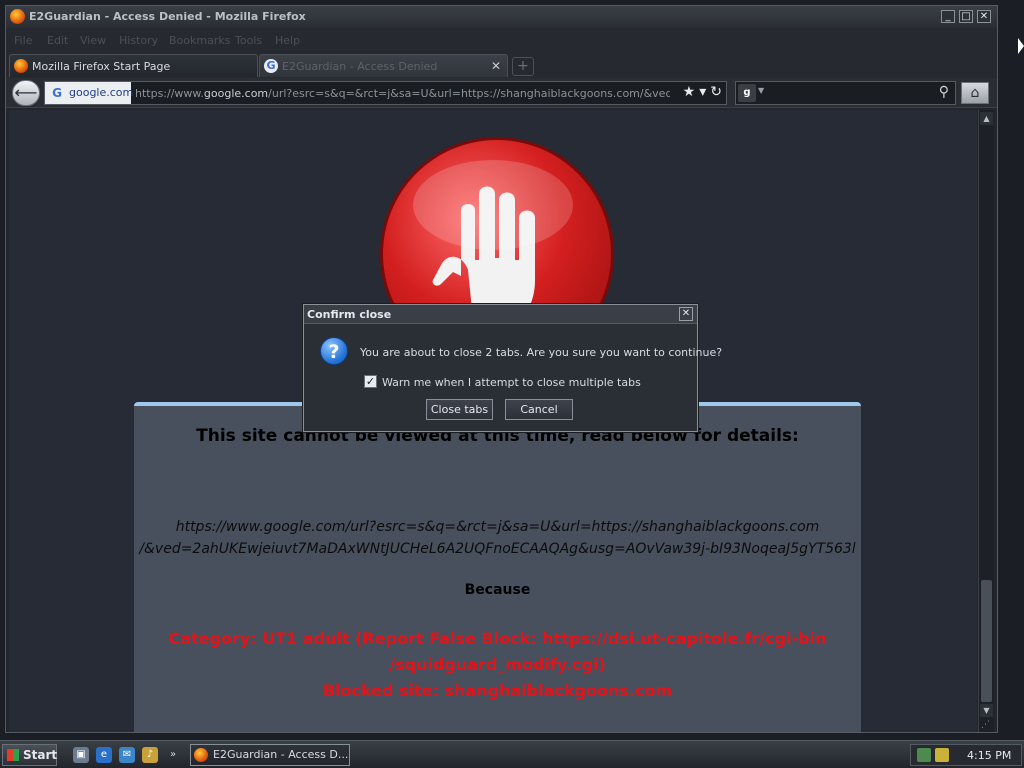  I want to click on maximize-button: □, so click(966, 16).